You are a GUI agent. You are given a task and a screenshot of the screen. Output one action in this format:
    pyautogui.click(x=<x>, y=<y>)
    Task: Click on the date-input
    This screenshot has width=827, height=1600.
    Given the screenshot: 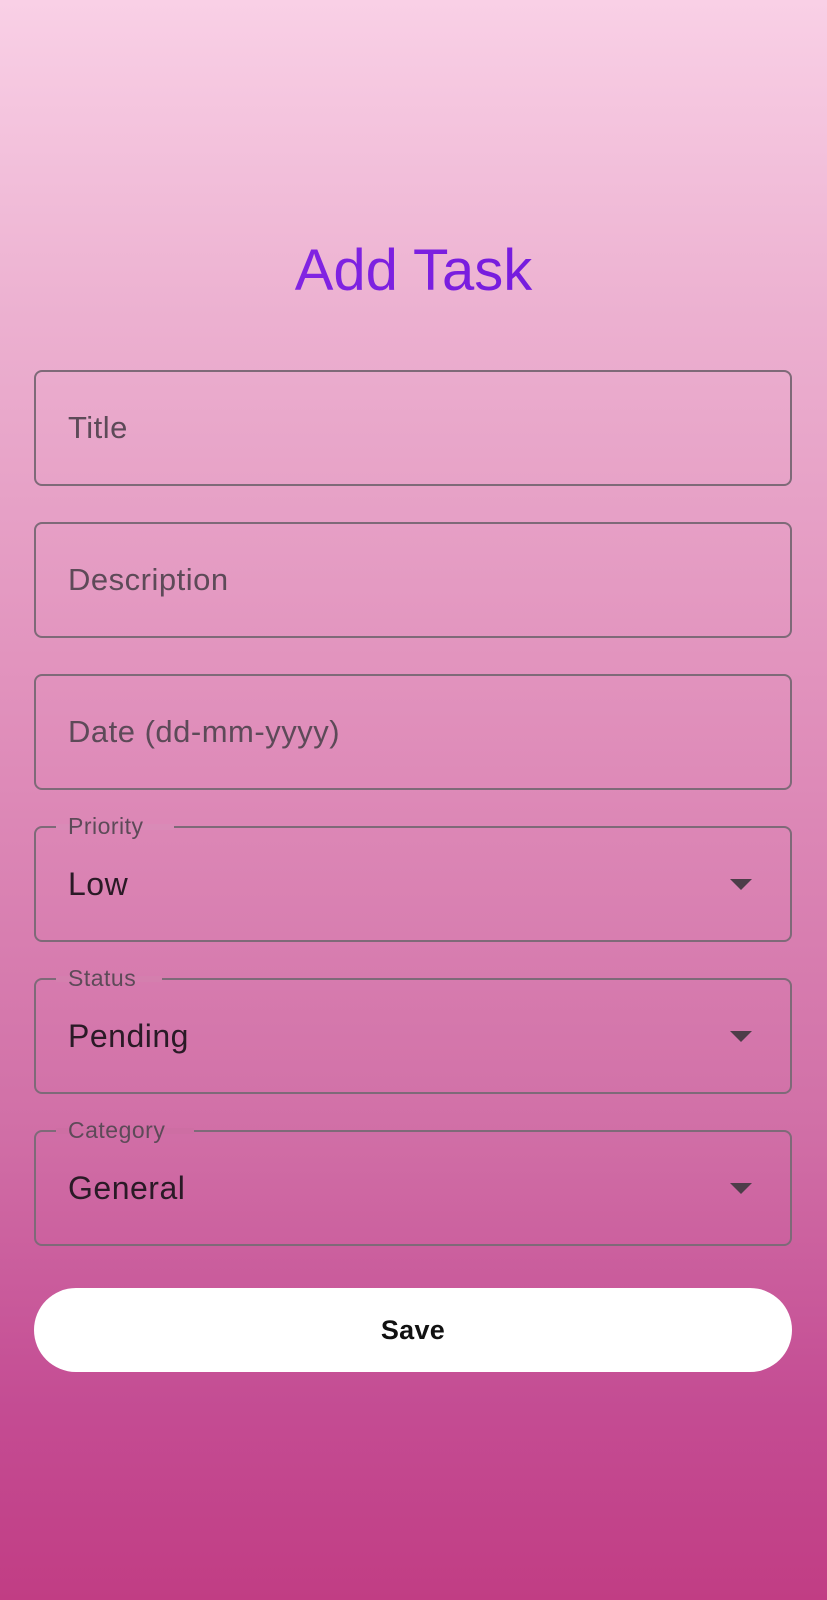 What is the action you would take?
    pyautogui.click(x=413, y=732)
    